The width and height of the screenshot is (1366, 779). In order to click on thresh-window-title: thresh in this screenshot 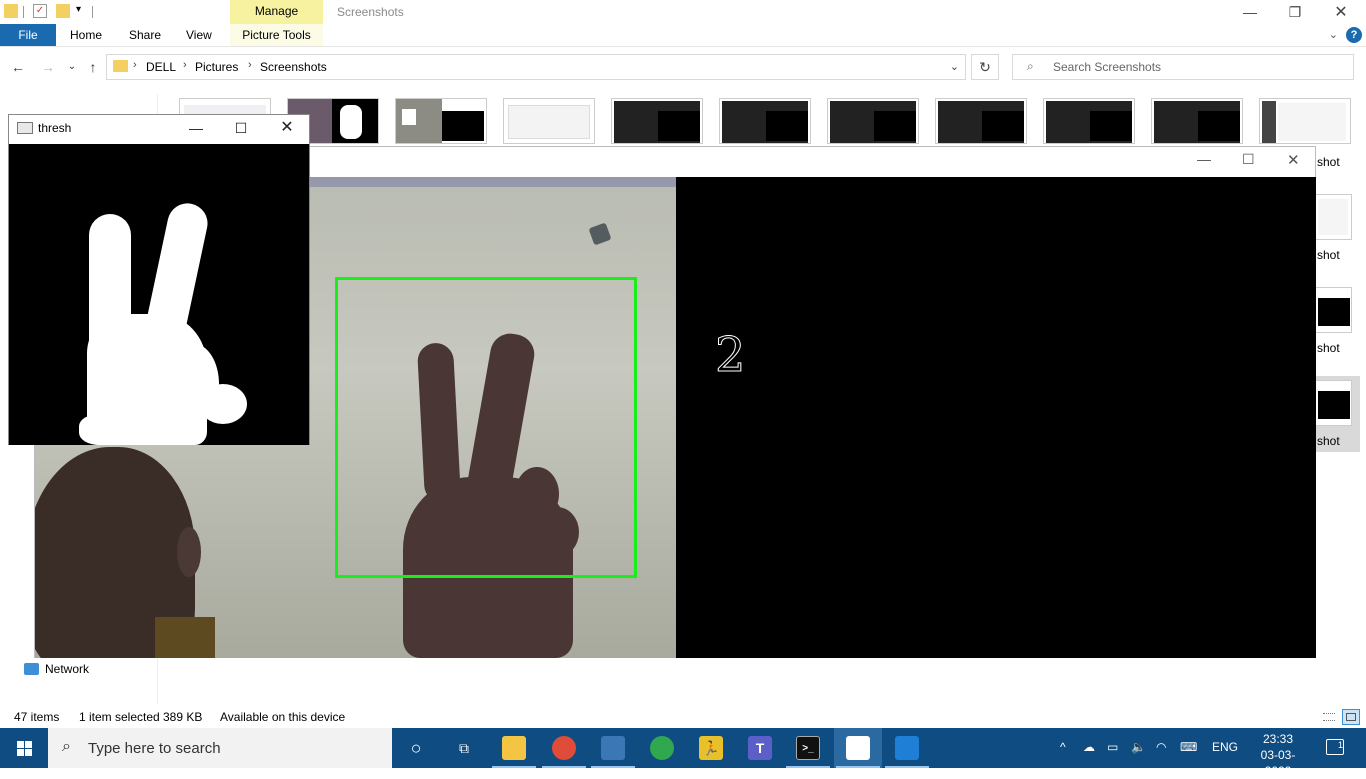, I will do `click(55, 128)`.